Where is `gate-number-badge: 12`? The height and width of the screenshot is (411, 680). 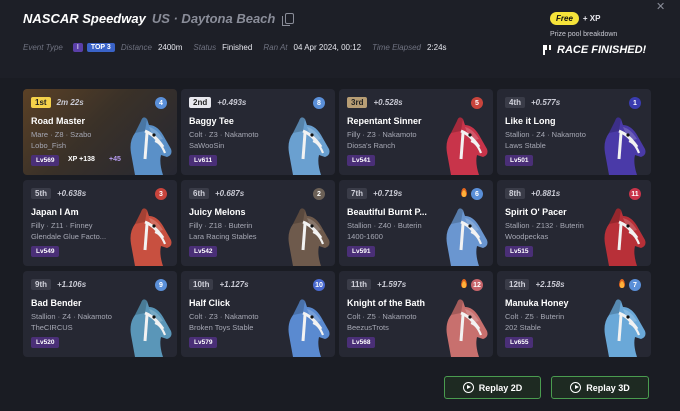 gate-number-badge: 12 is located at coordinates (477, 285).